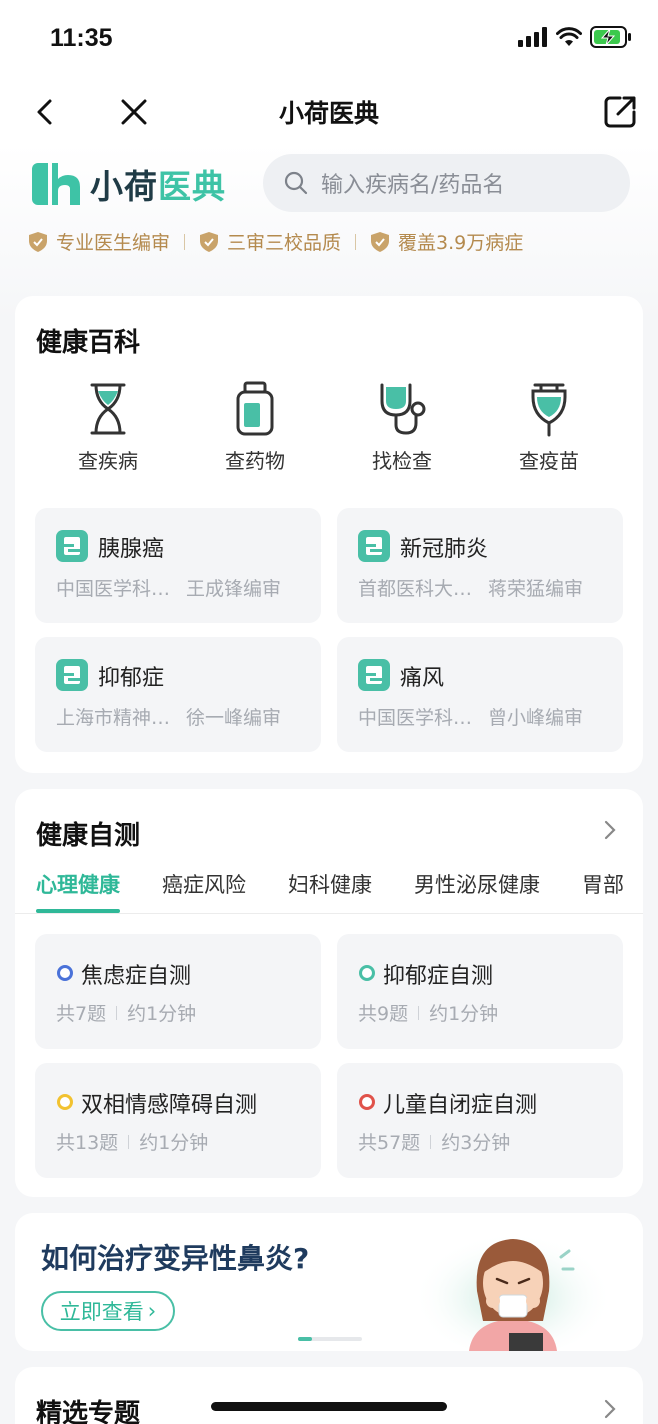 This screenshot has height=1424, width=658. Describe the element at coordinates (81, 38) in the screenshot. I see `status-time: 11:35` at that location.